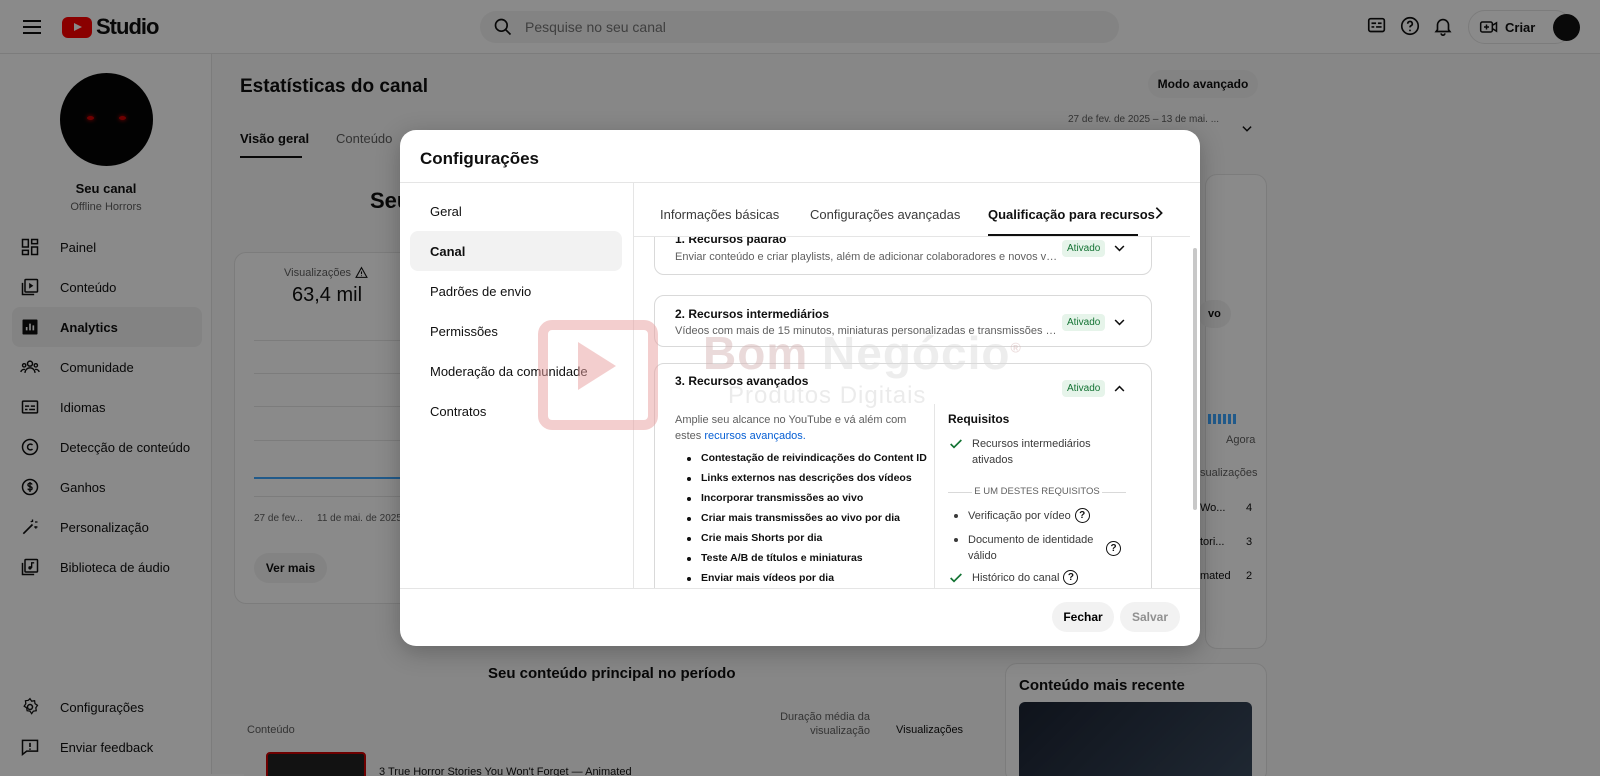 The width and height of the screenshot is (1600, 776). I want to click on requirement-text: Verificação por vídeo, so click(1019, 516).